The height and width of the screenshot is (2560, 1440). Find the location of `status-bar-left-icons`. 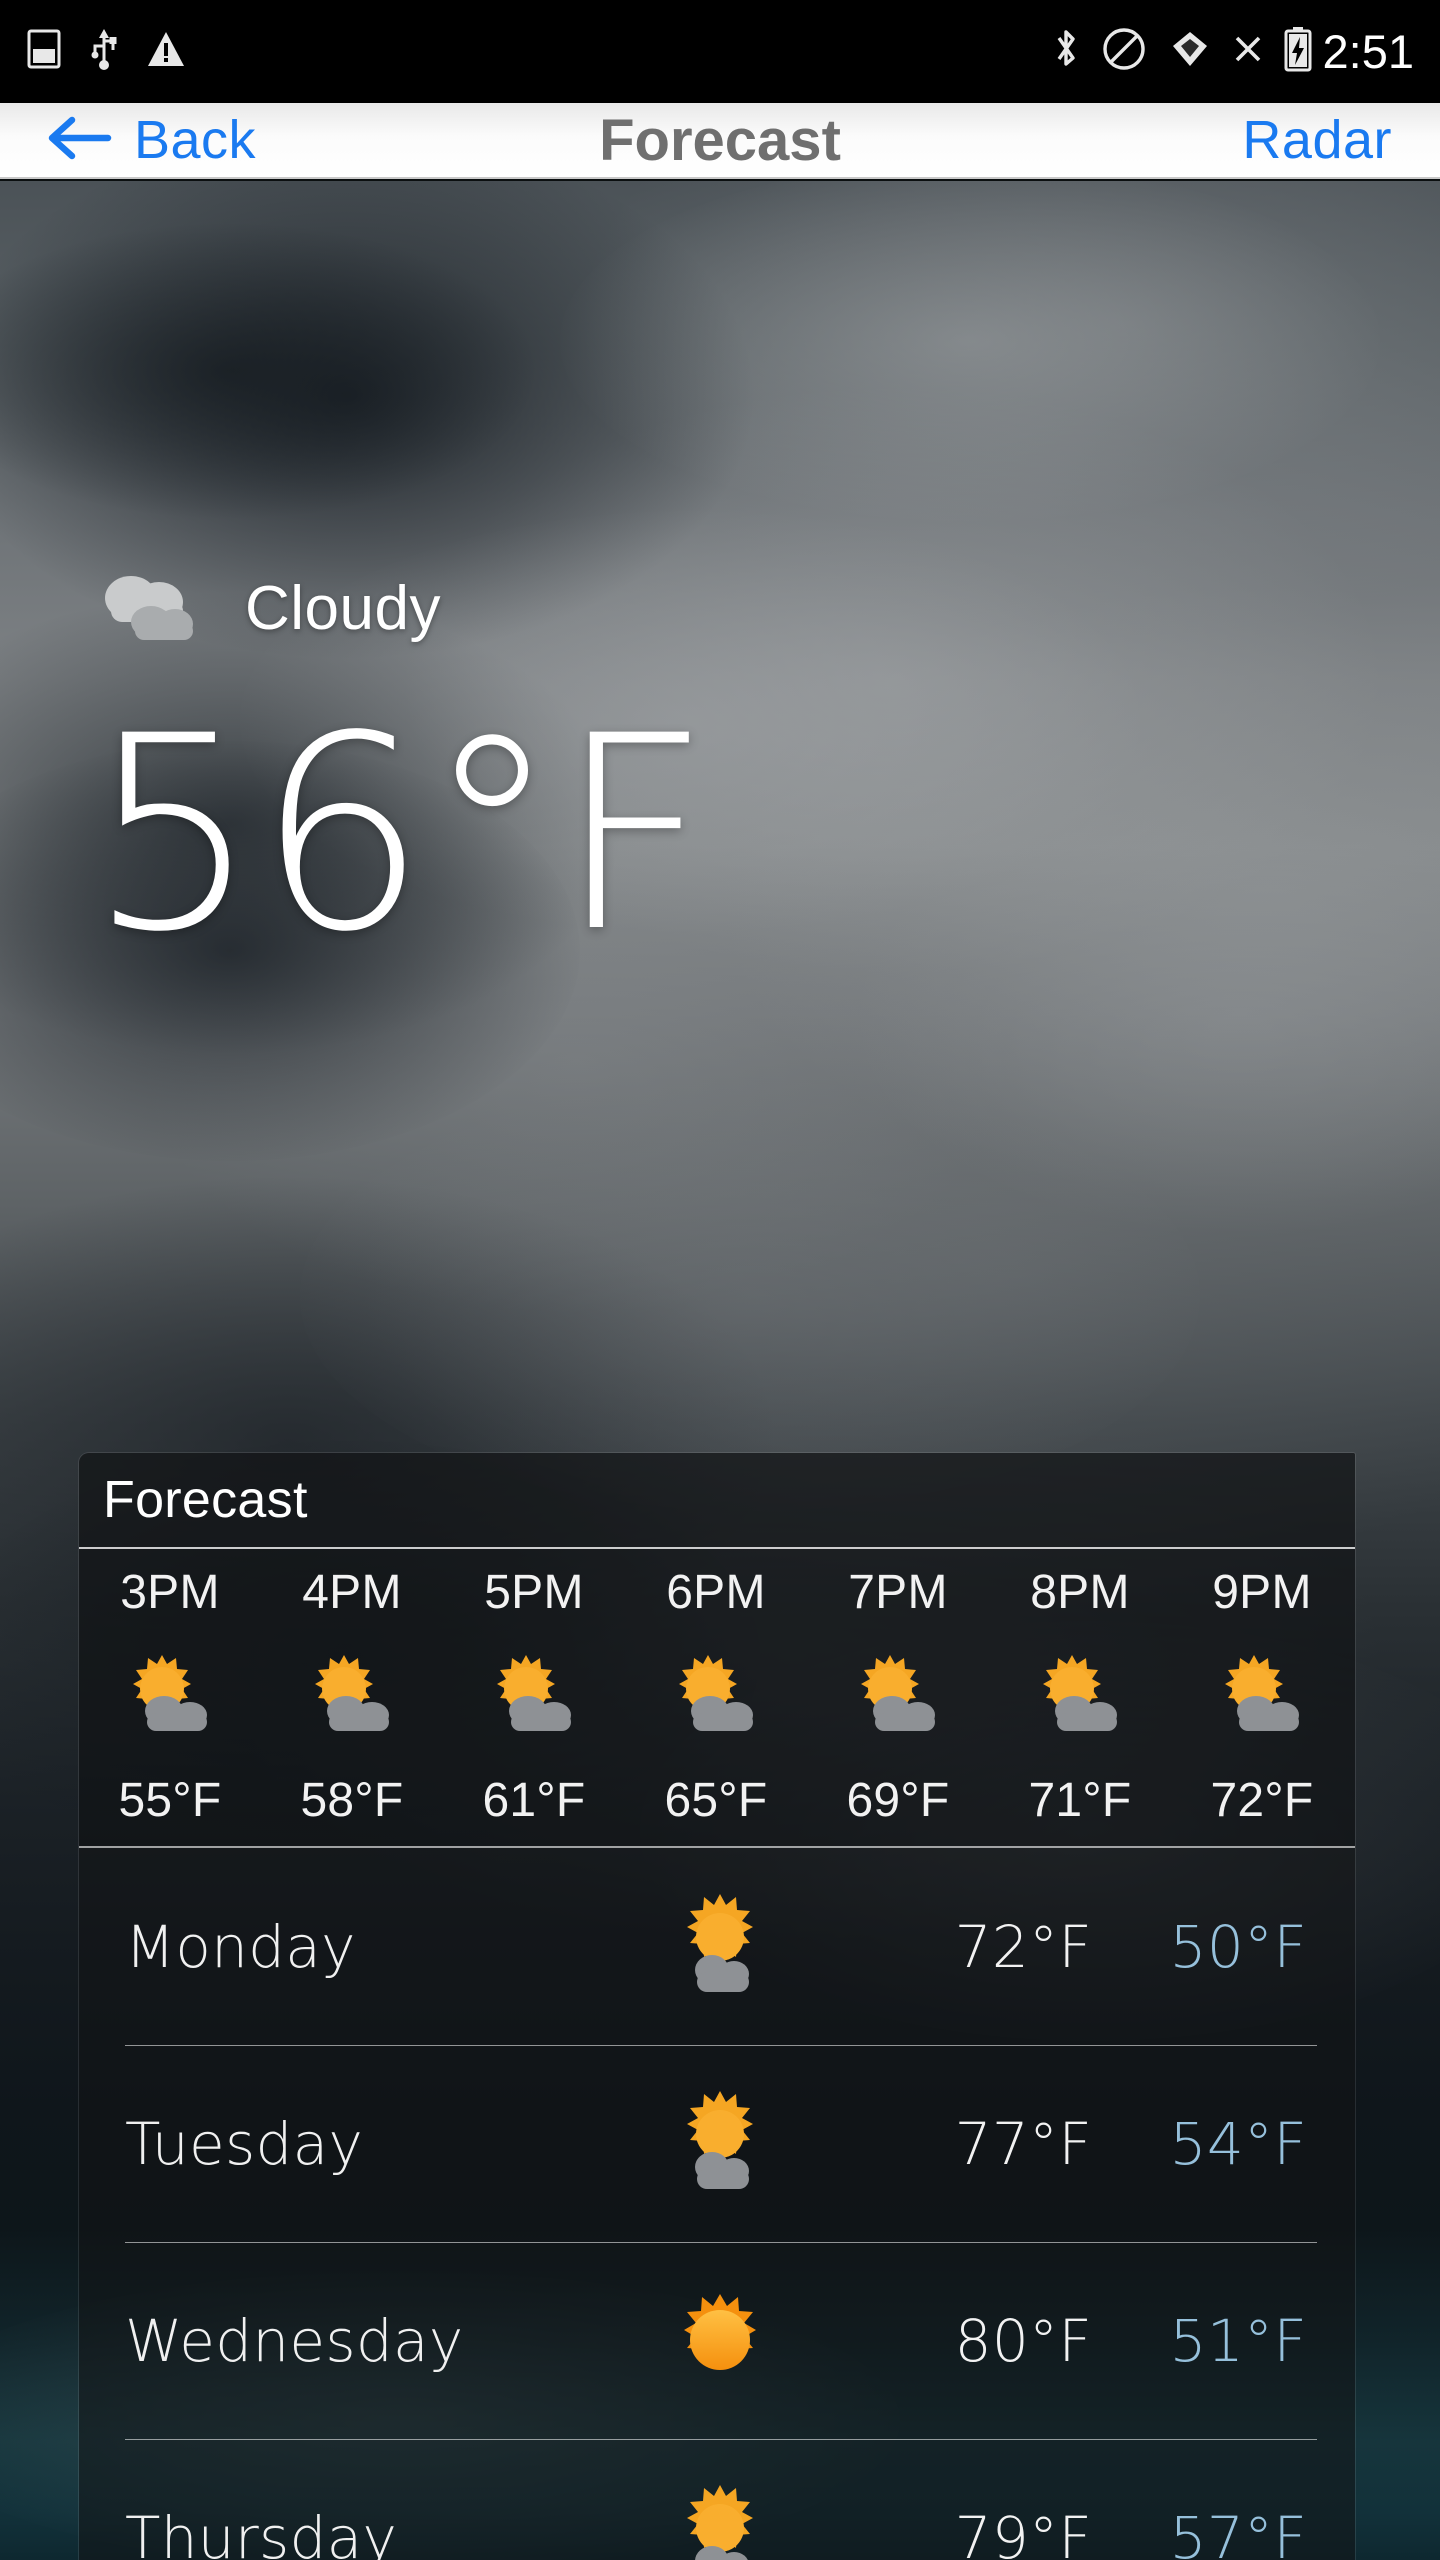

status-bar-left-icons is located at coordinates (106, 51).